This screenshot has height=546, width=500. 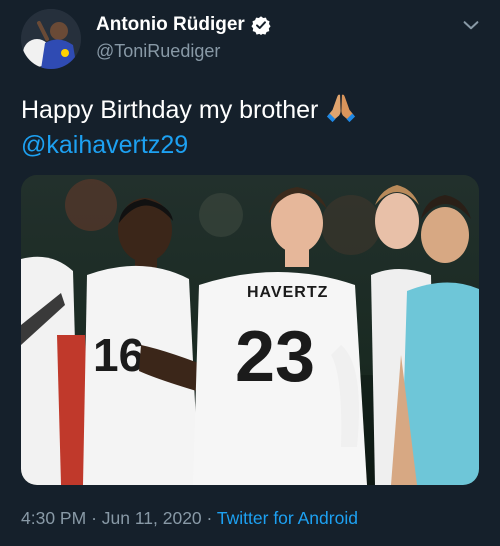 I want to click on avatar-photo, so click(x=51, y=39).